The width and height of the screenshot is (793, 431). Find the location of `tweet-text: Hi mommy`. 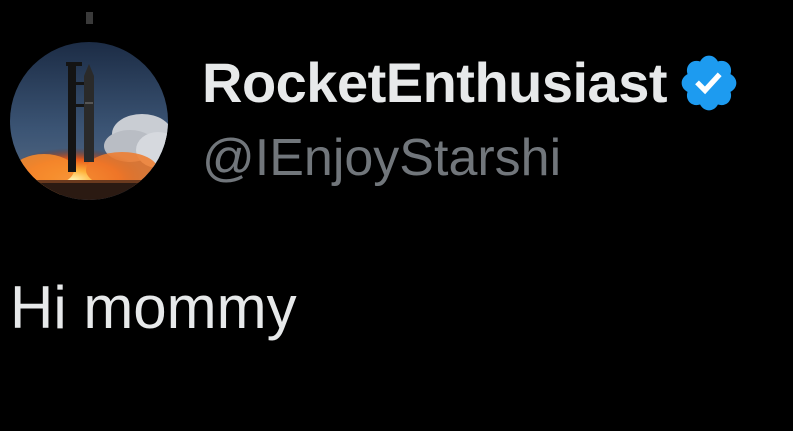

tweet-text: Hi mommy is located at coordinates (153, 307).